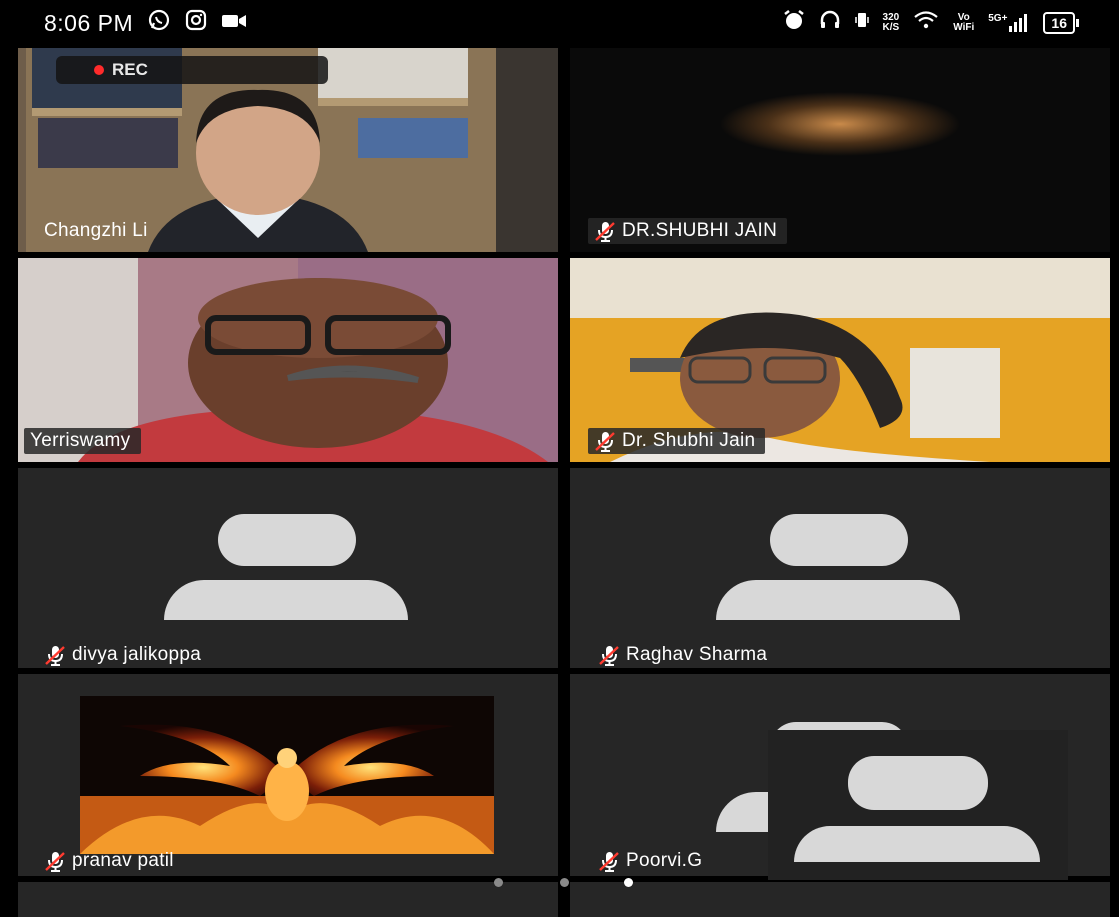  I want to click on headphones-icon, so click(830, 23).